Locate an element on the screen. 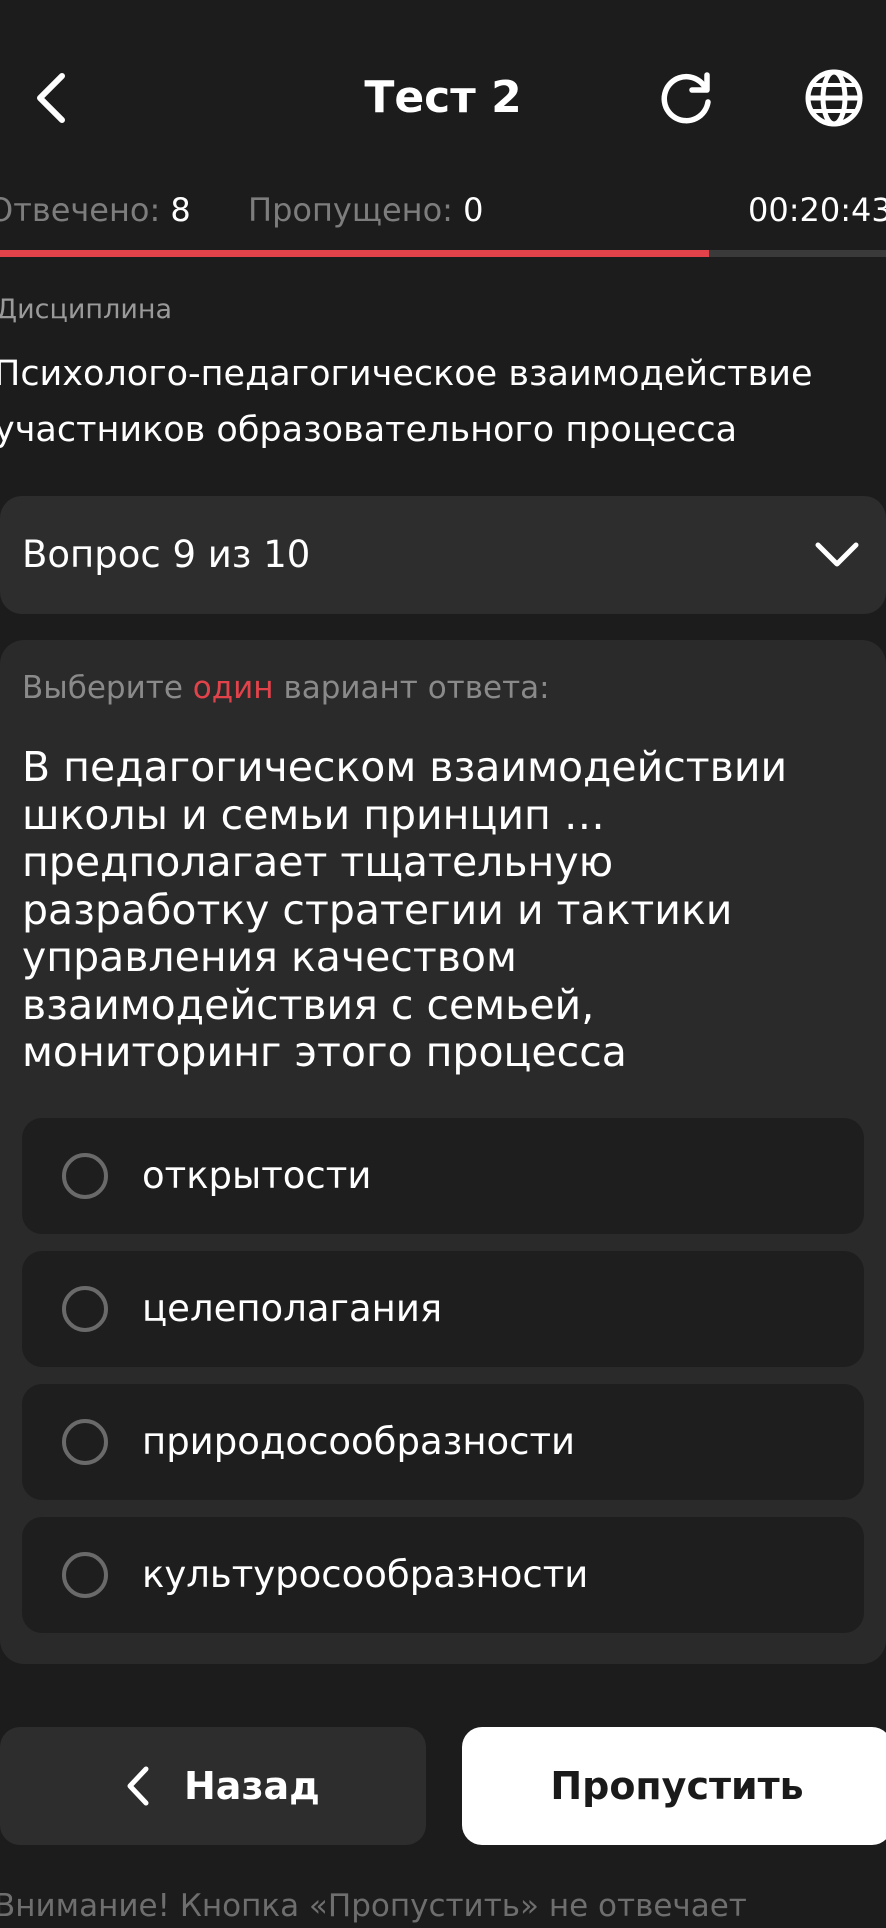 This screenshot has width=886, height=1928. discipline-label: Дисциплина is located at coordinates (86, 309).